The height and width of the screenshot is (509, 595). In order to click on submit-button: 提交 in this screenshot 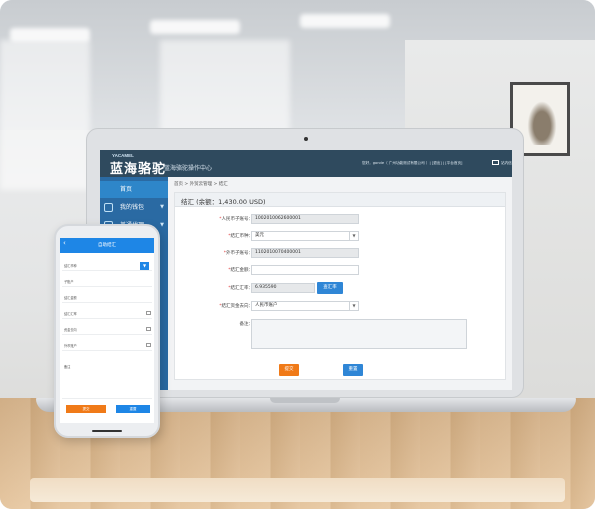, I will do `click(289, 370)`.